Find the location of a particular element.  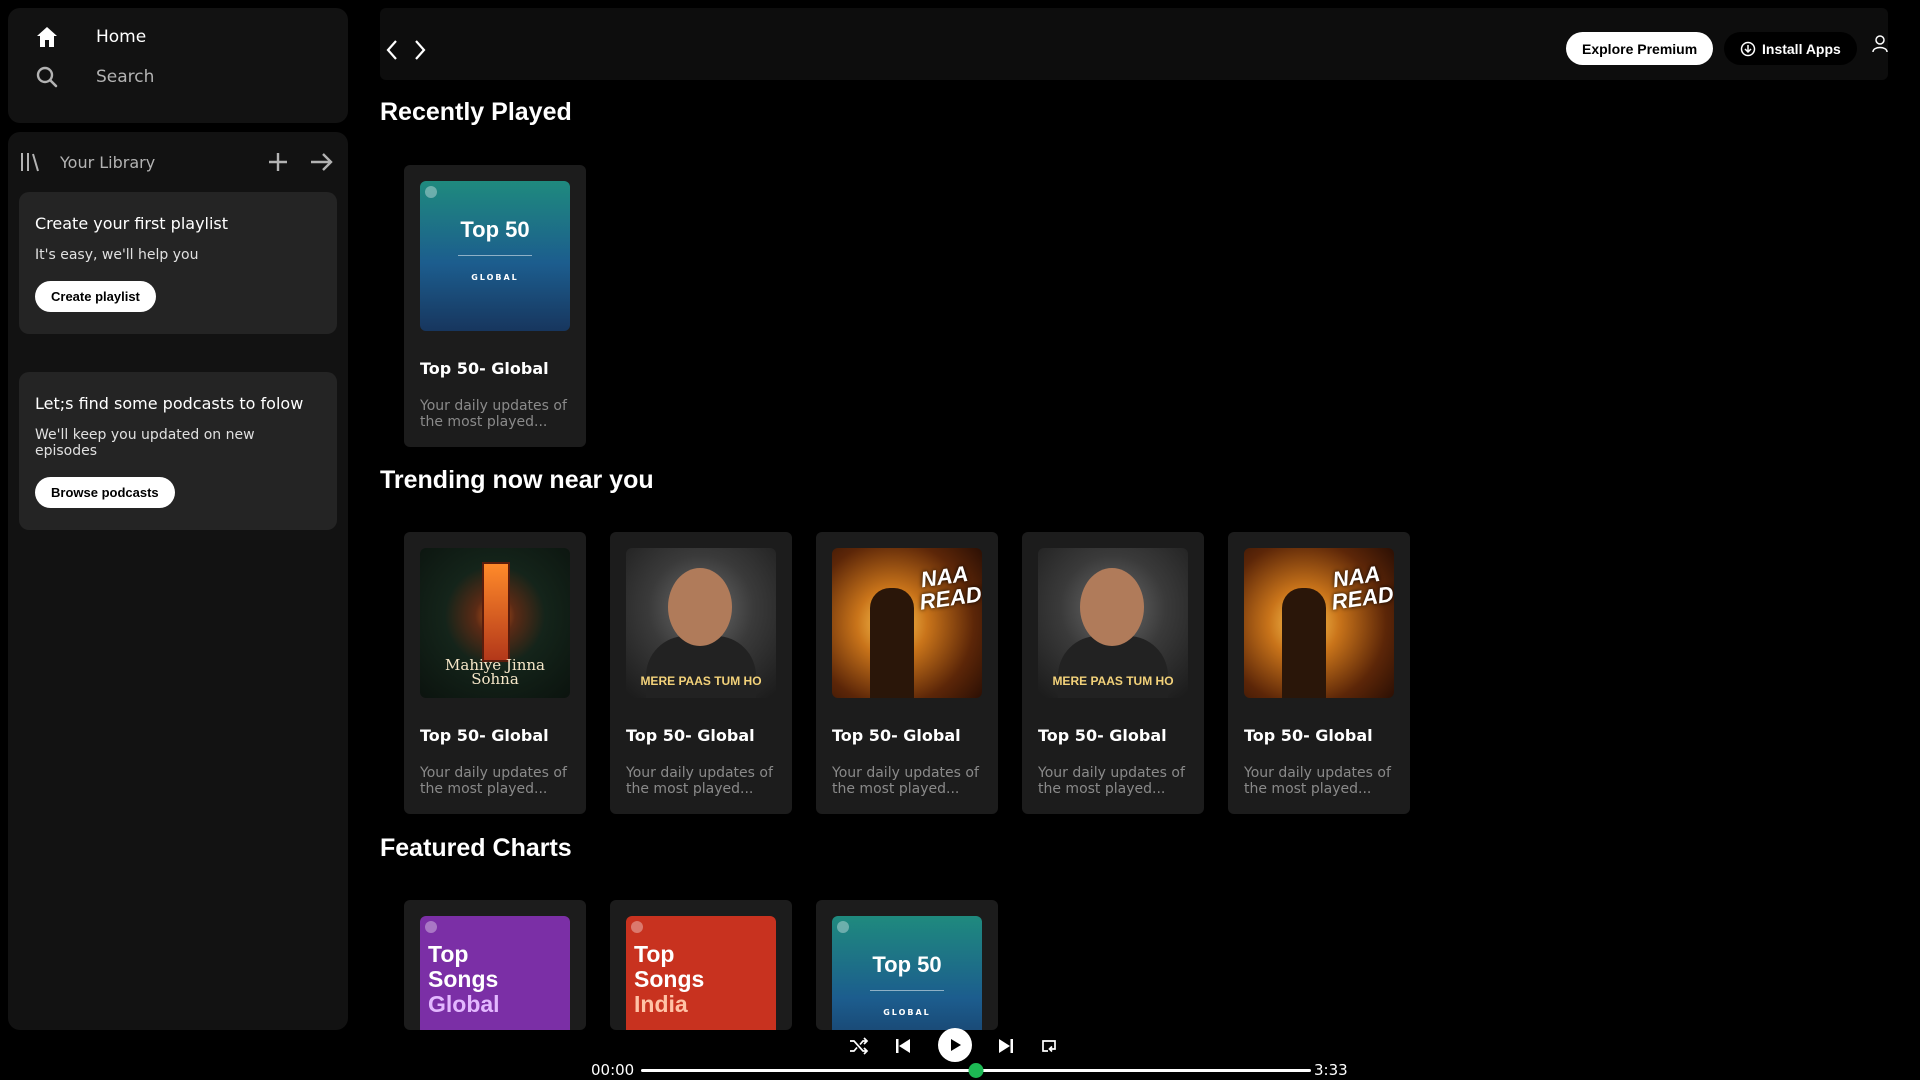

cover-title: Mahiye Jinna Sohna is located at coordinates (495, 672).